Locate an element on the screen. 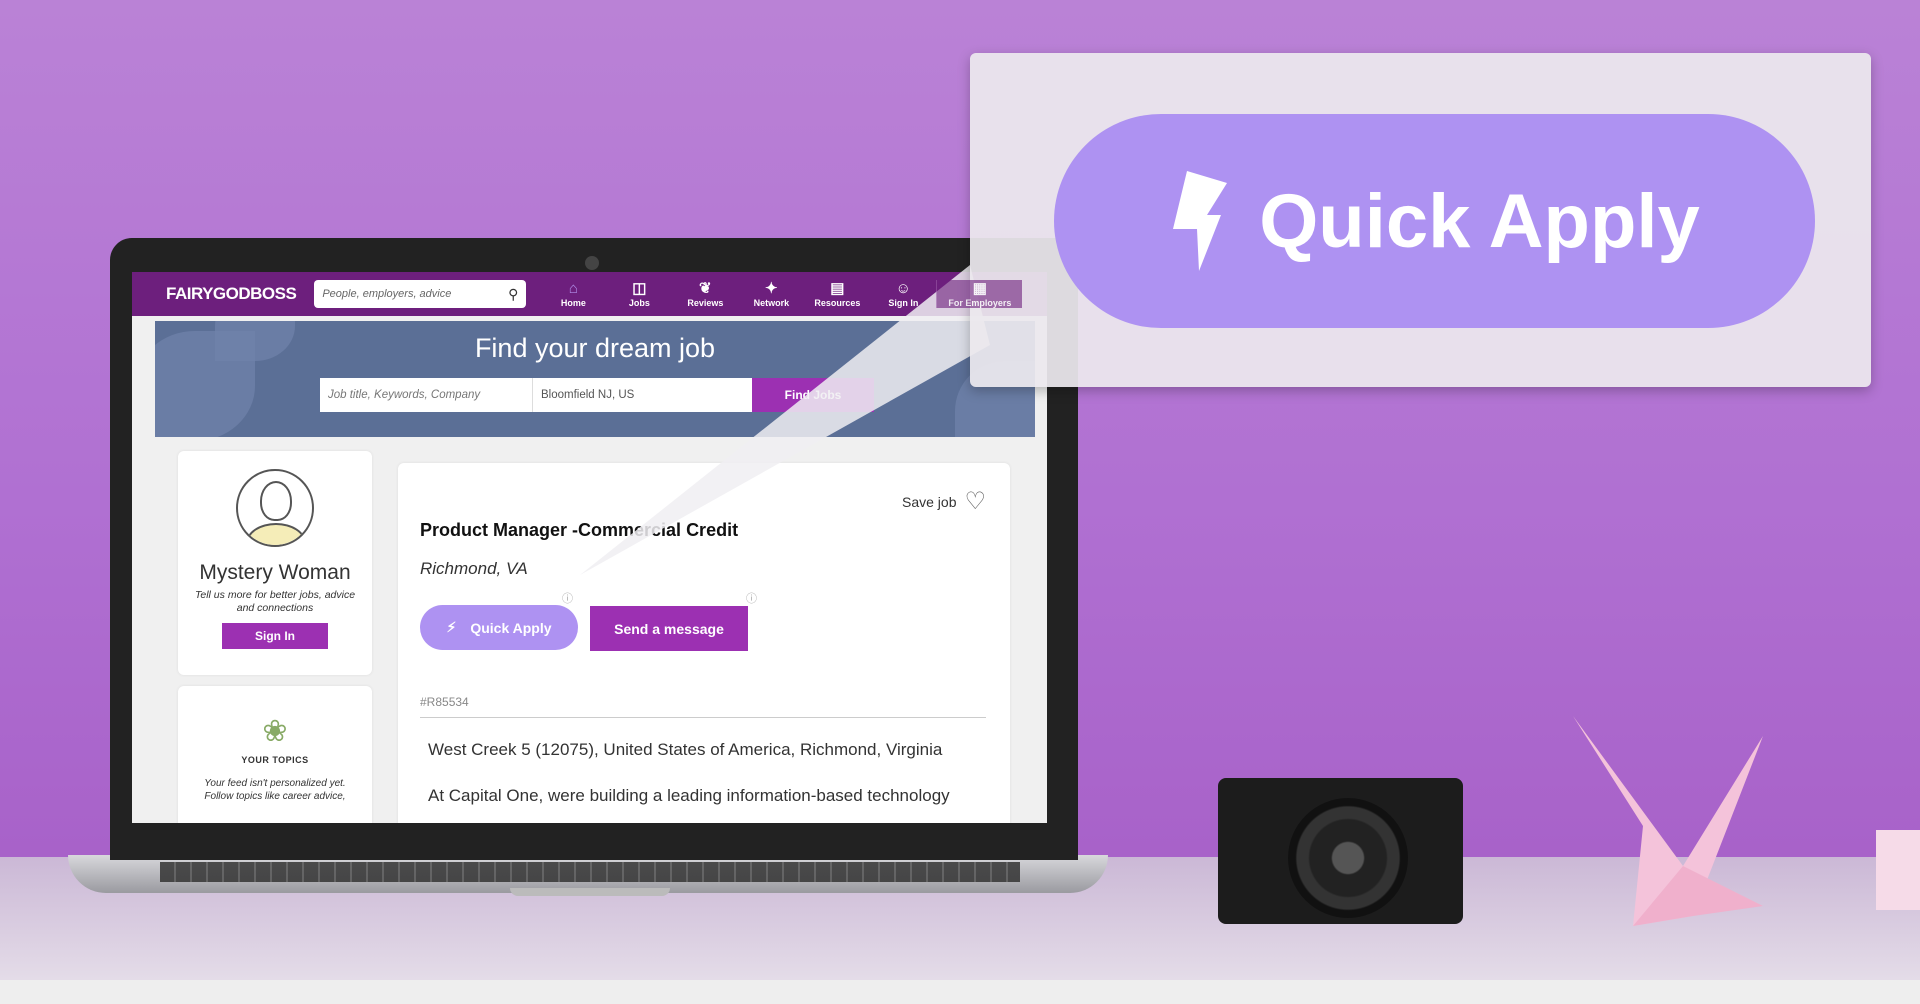  nav-reviews: ❦ Reviews is located at coordinates (705, 294).